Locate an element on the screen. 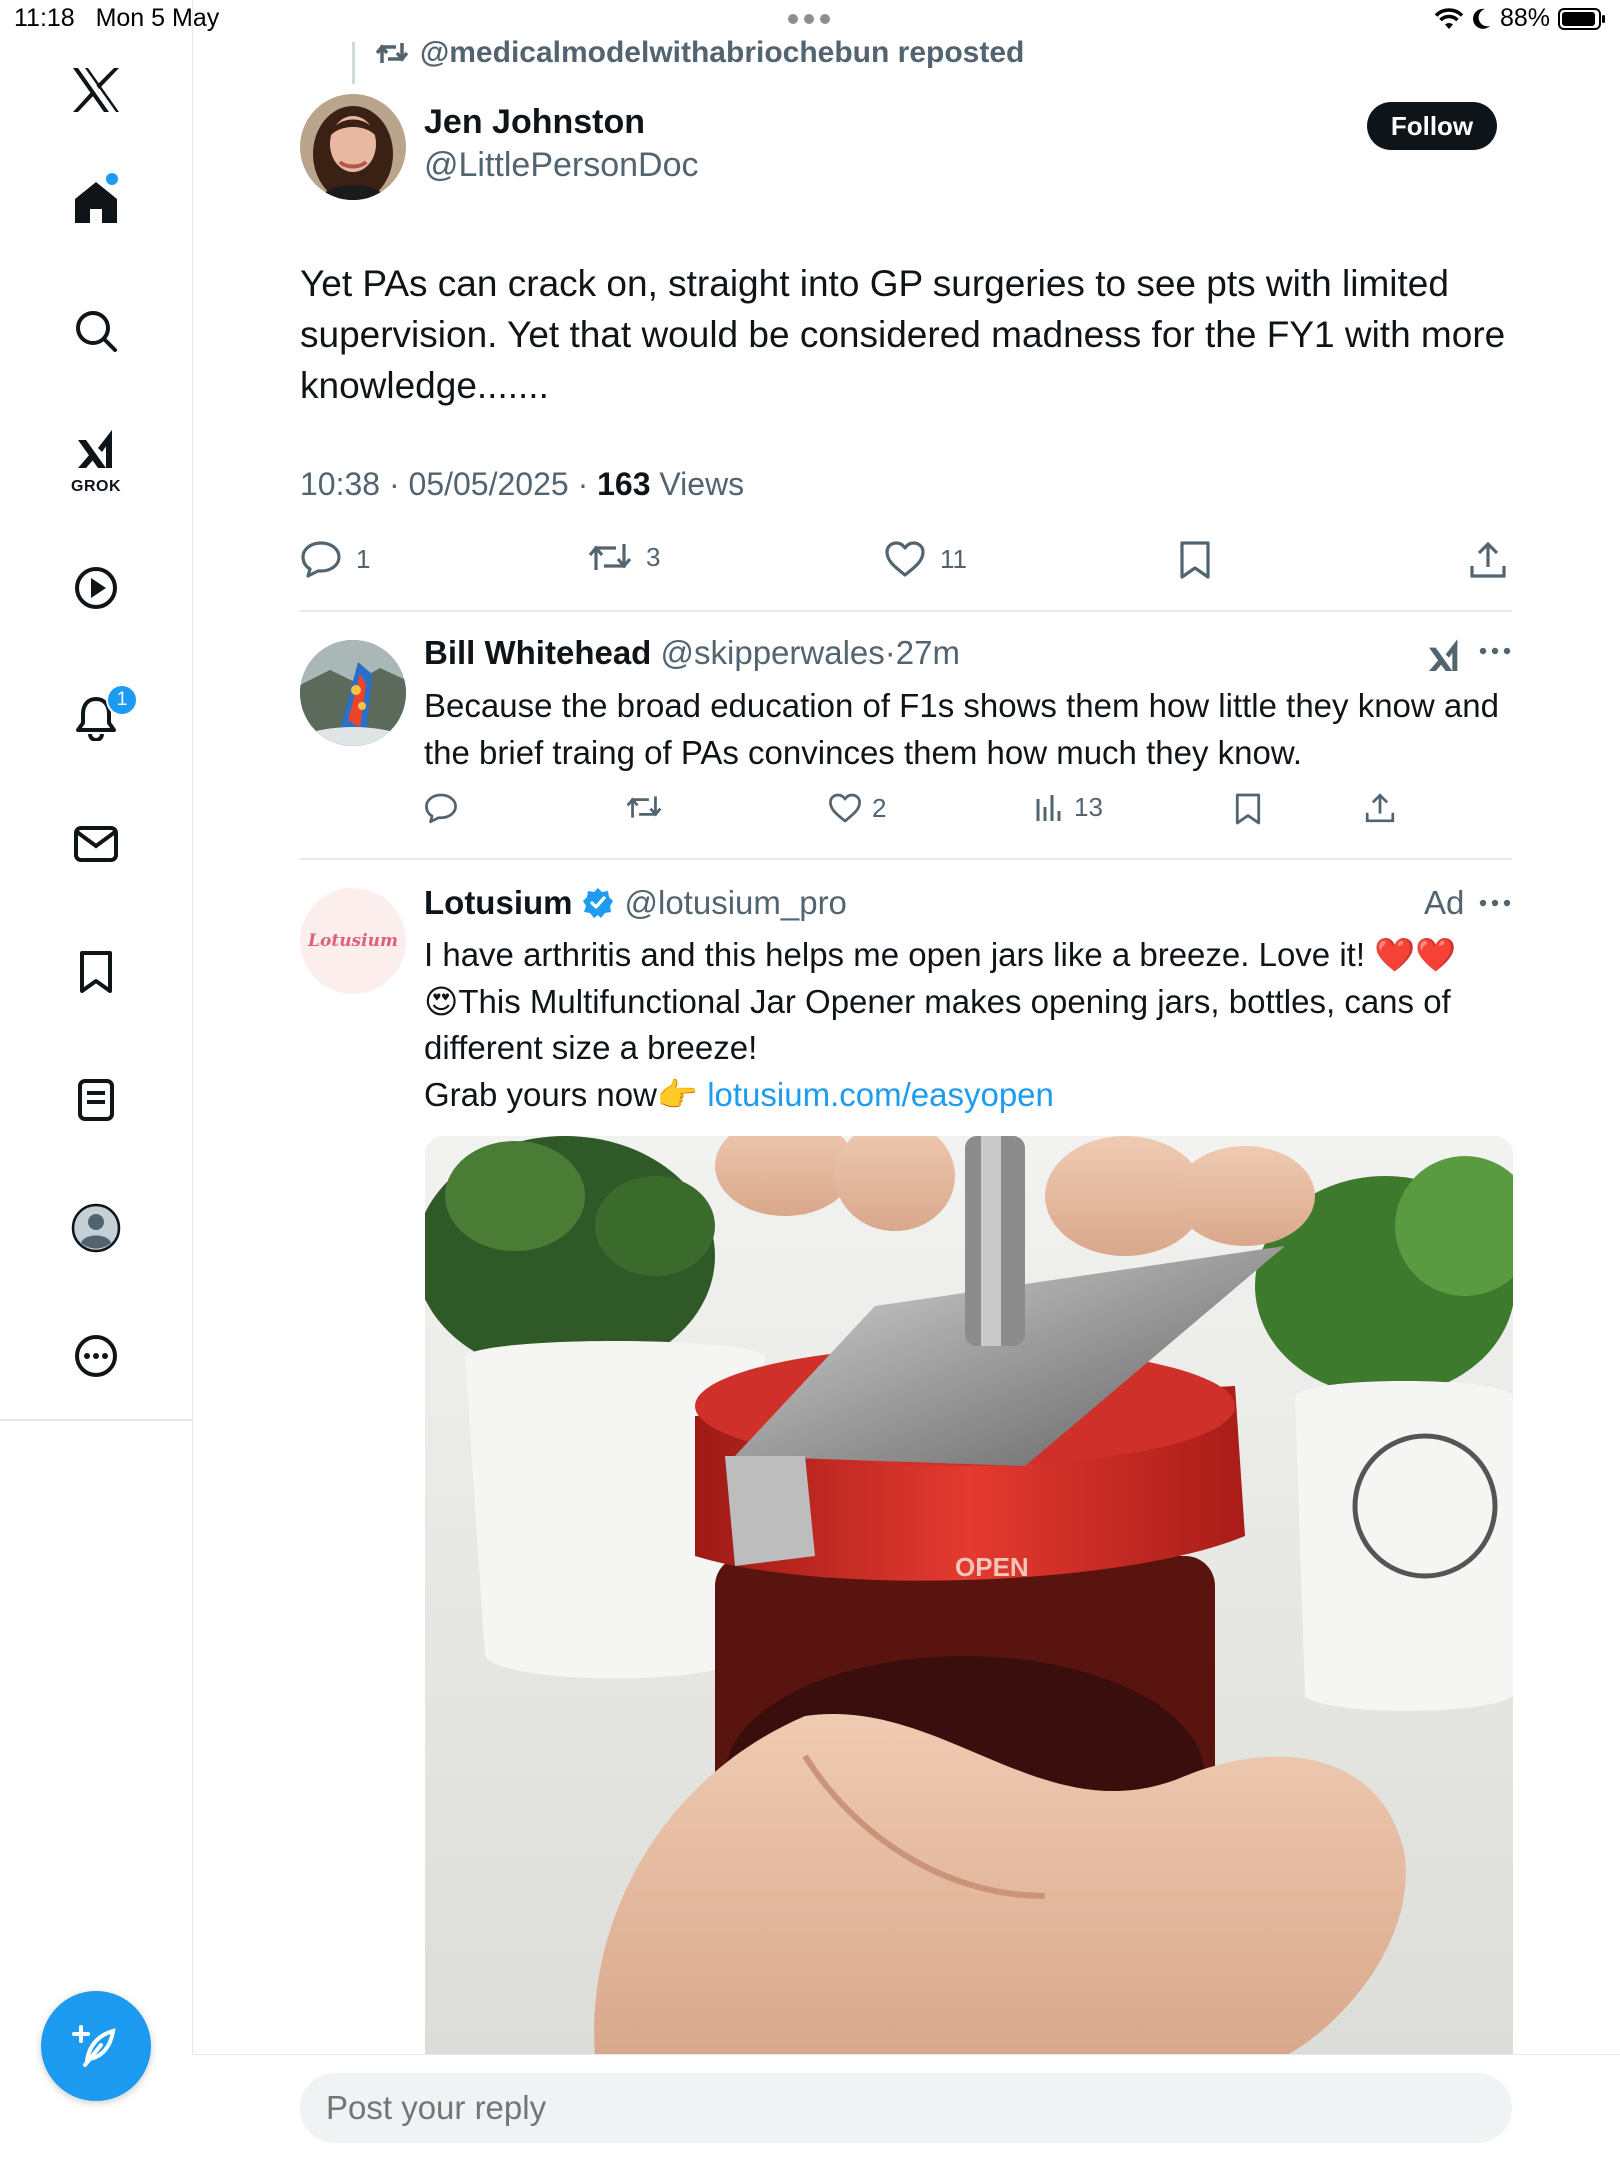 Image resolution: width=1620 pixels, height=2161 pixels. reply-bookmark-action is located at coordinates (1248, 809).